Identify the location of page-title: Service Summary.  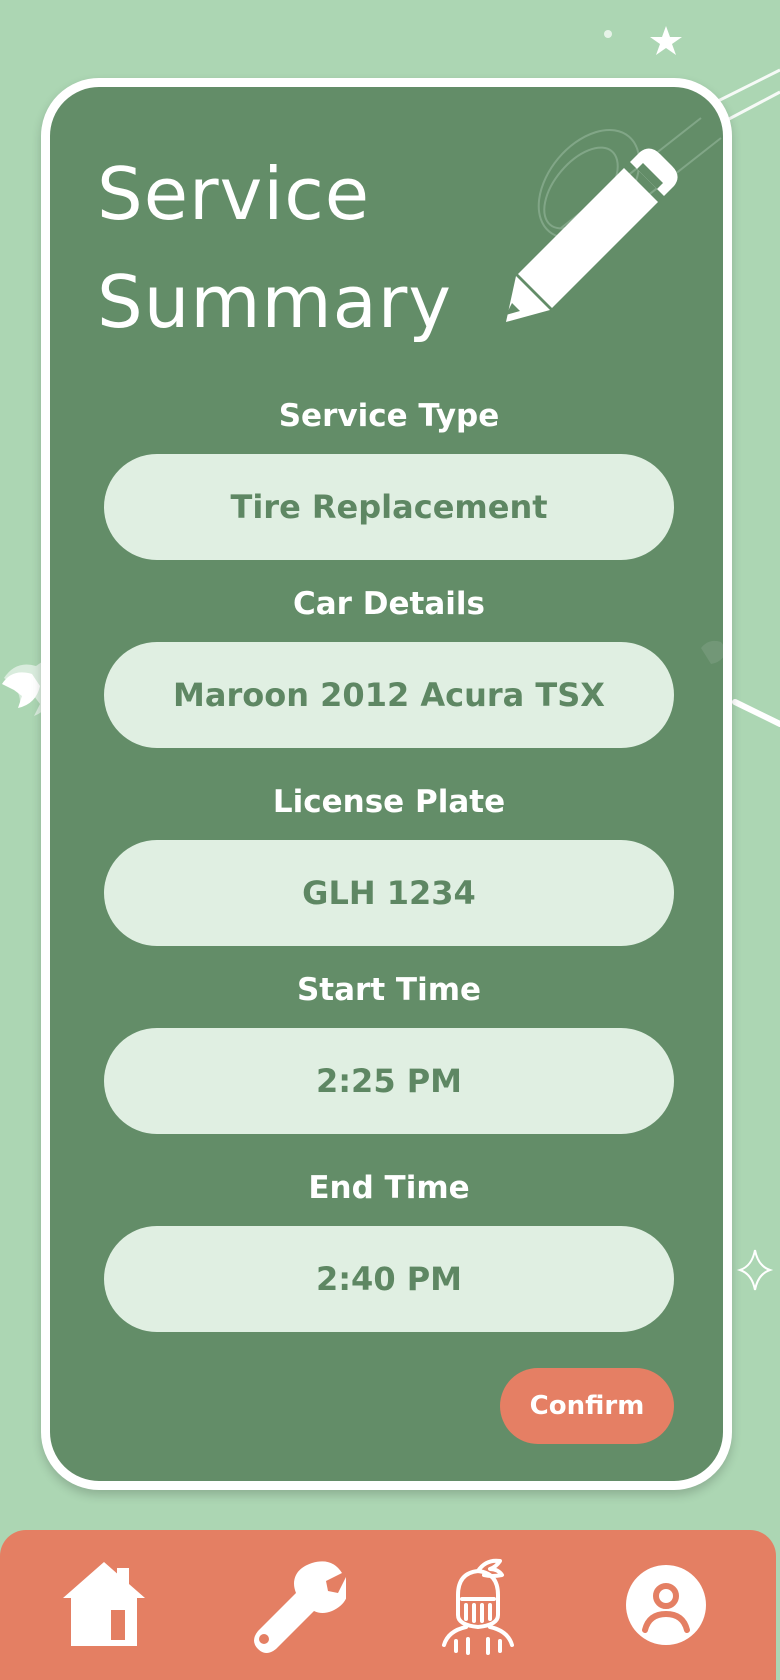
(274, 248).